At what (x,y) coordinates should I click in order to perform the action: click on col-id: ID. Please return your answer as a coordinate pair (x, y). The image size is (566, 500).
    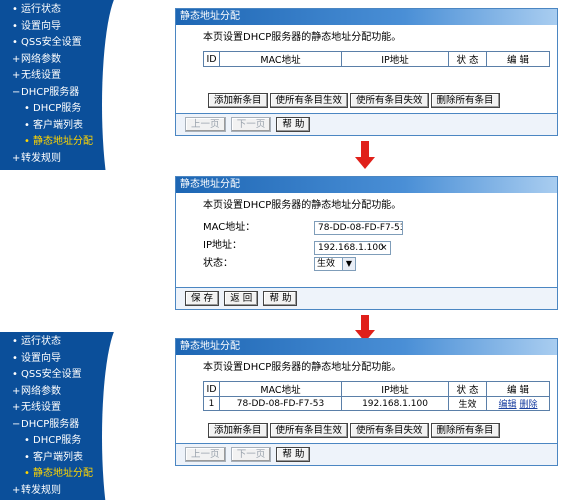
    Looking at the image, I should click on (211, 389).